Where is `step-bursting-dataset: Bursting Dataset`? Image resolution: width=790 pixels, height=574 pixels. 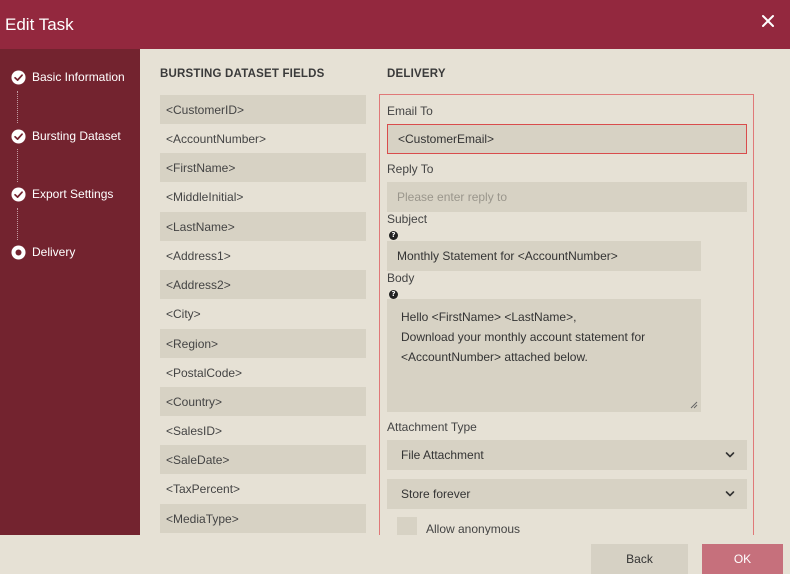 step-bursting-dataset: Bursting Dataset is located at coordinates (66, 136).